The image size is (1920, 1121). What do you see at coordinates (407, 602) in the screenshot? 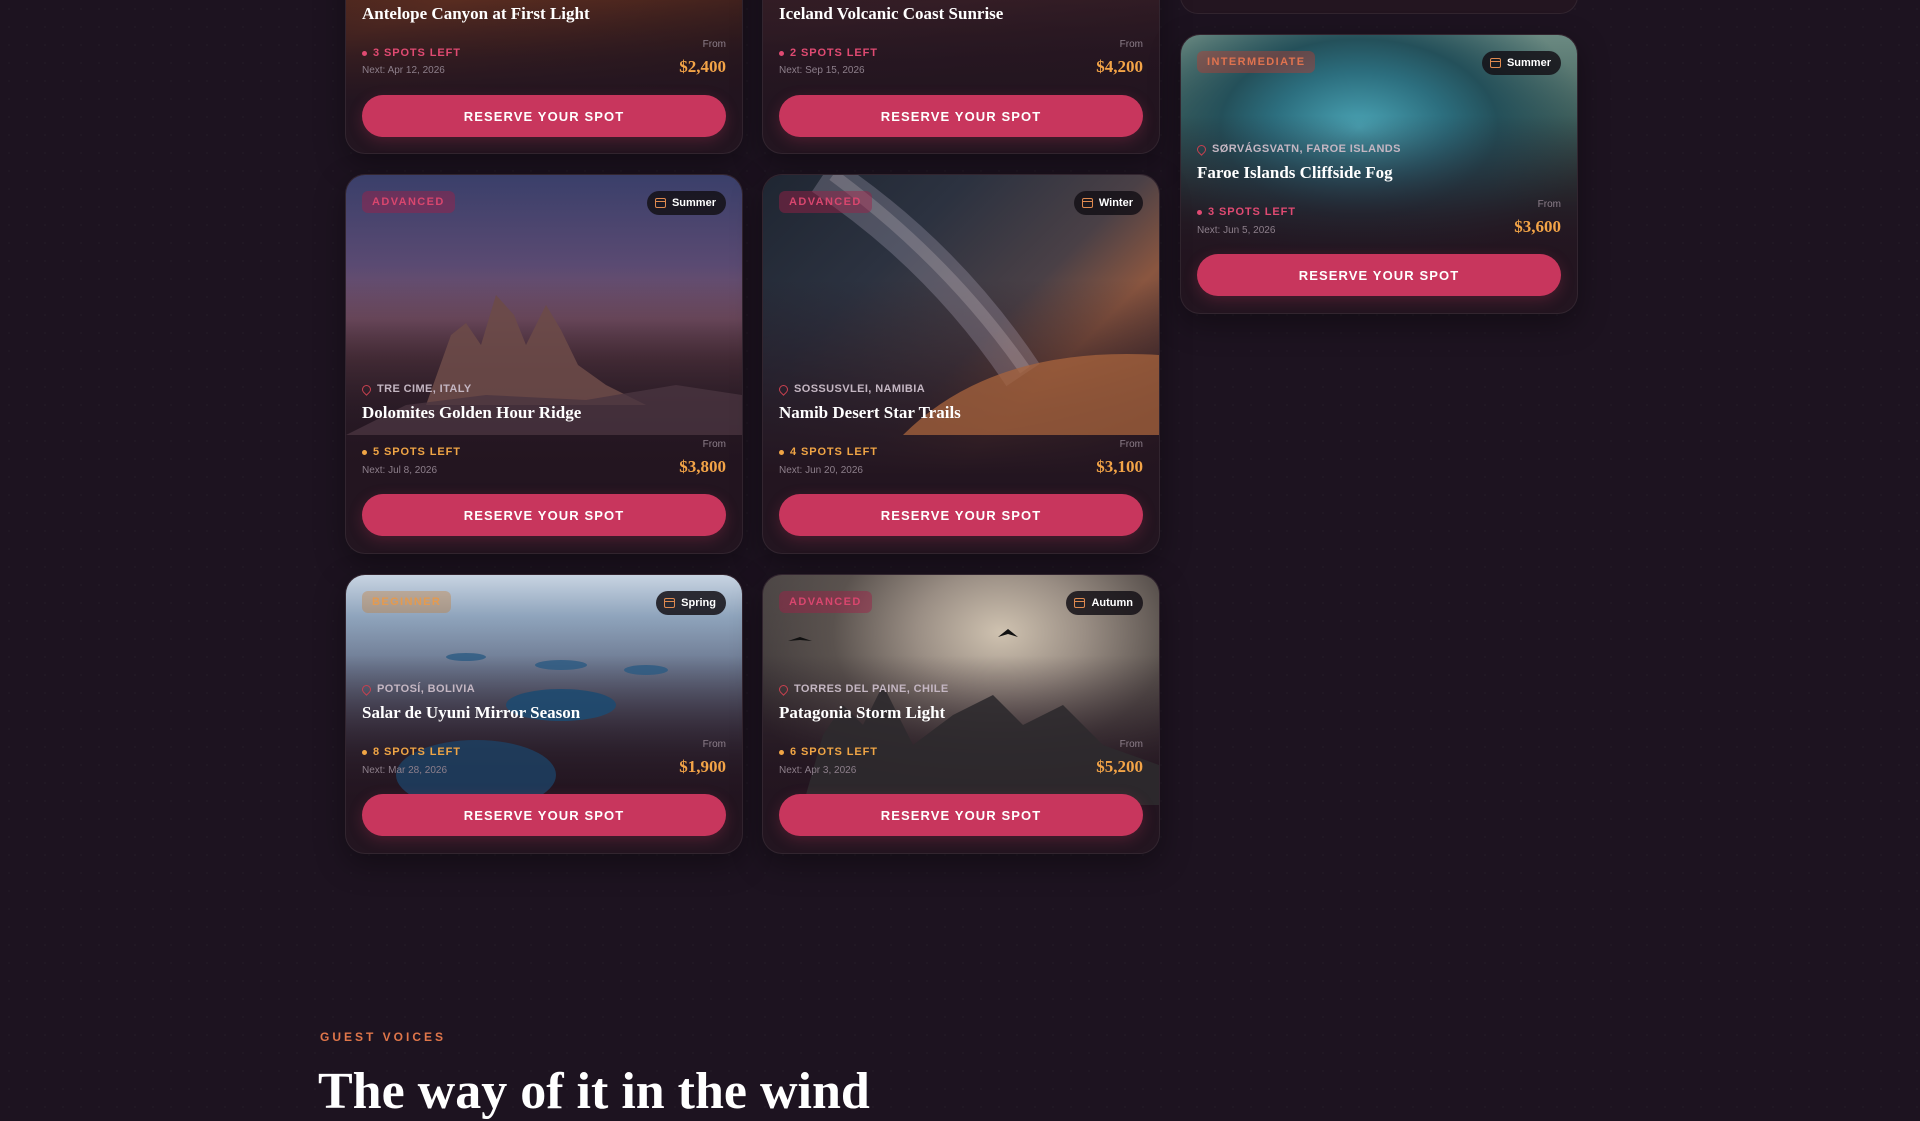
I see `difficulty-badge: BEGINNER` at bounding box center [407, 602].